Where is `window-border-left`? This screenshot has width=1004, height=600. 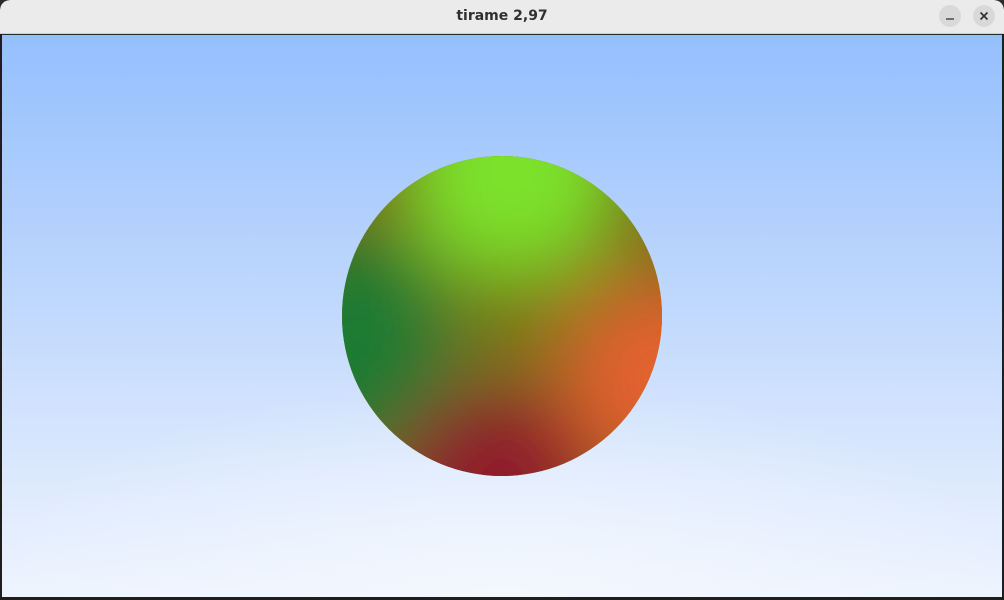 window-border-left is located at coordinates (1, 317).